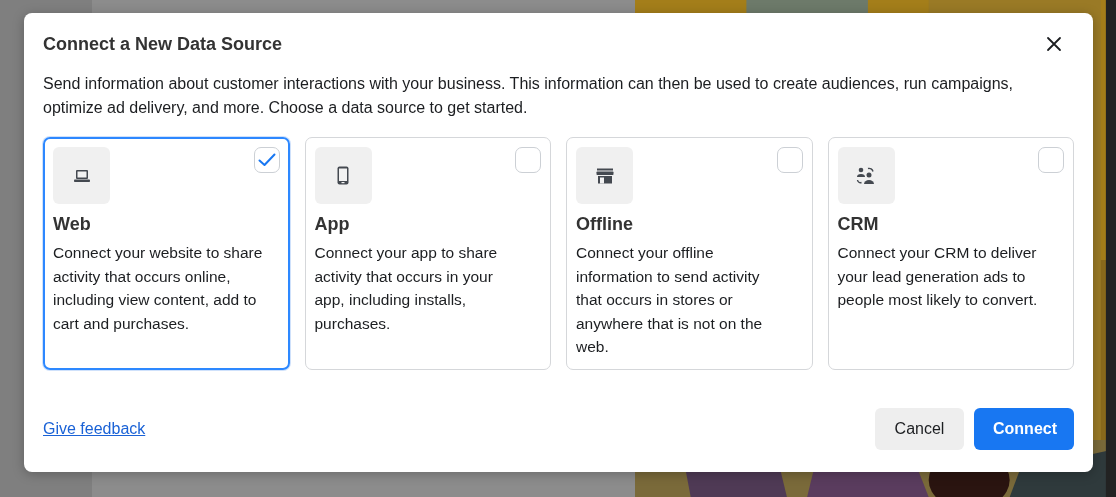 The height and width of the screenshot is (497, 1116). I want to click on store-icon, so click(604, 175).